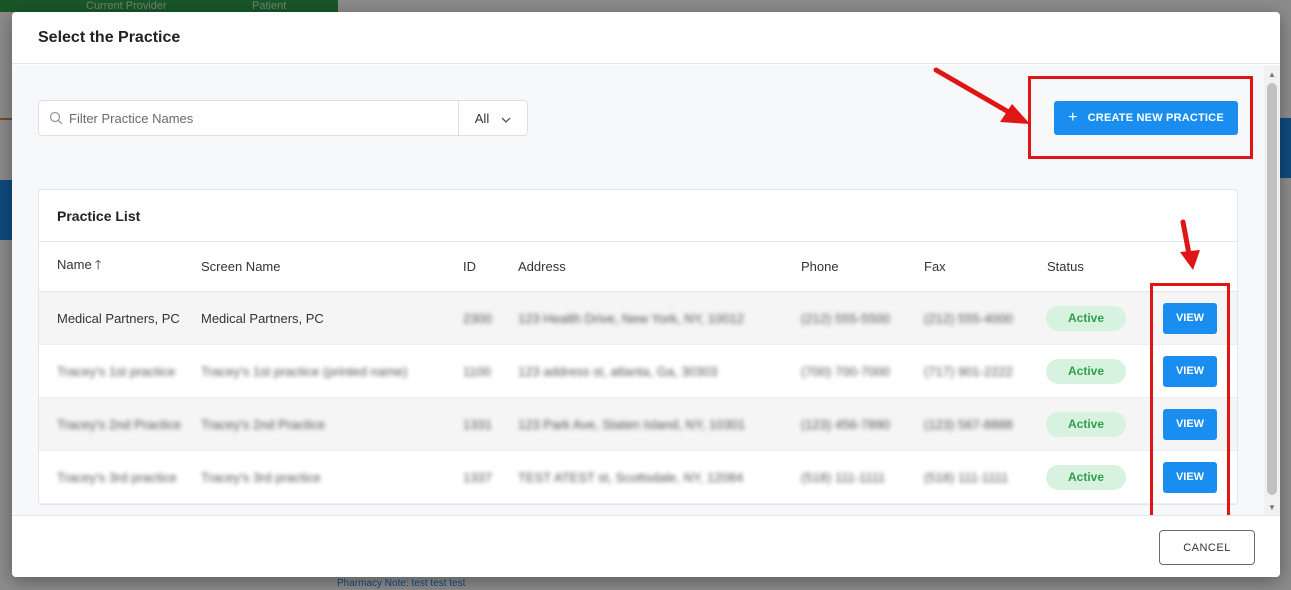 This screenshot has height=590, width=1291. I want to click on cell-id: 2300, so click(477, 318).